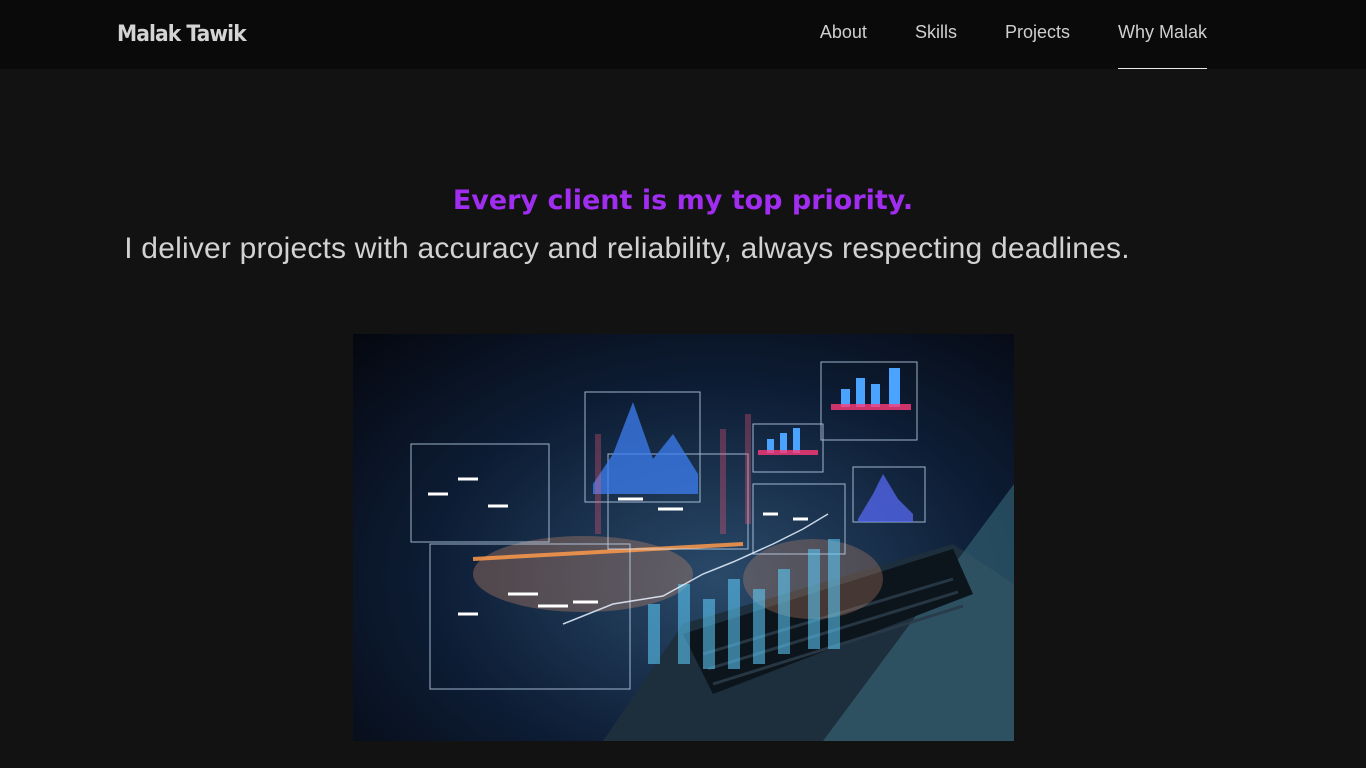 Image resolution: width=1366 pixels, height=768 pixels. Describe the element at coordinates (936, 34) in the screenshot. I see `nav-link-skills: Skills` at that location.